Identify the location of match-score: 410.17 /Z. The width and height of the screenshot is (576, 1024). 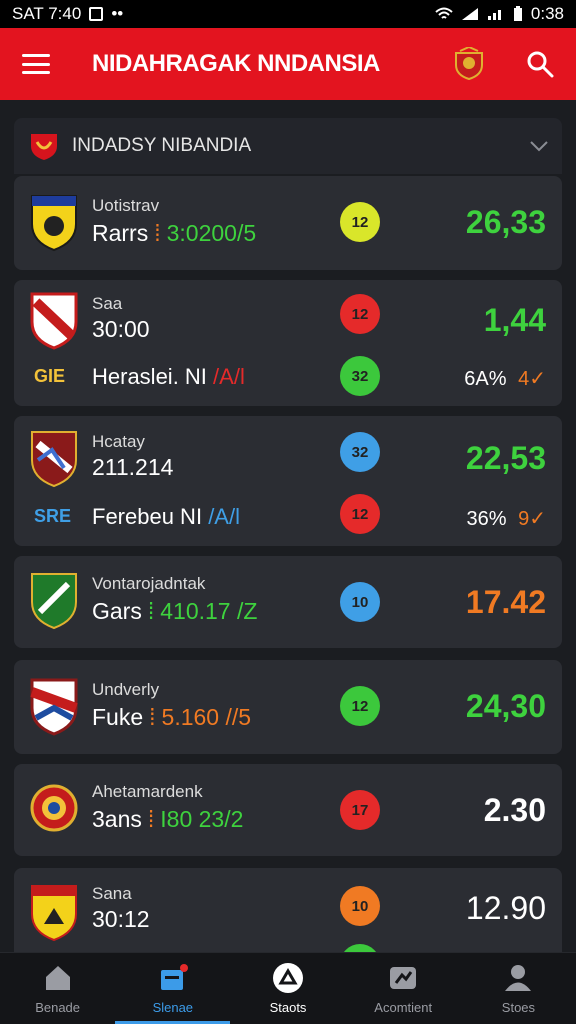
(209, 611).